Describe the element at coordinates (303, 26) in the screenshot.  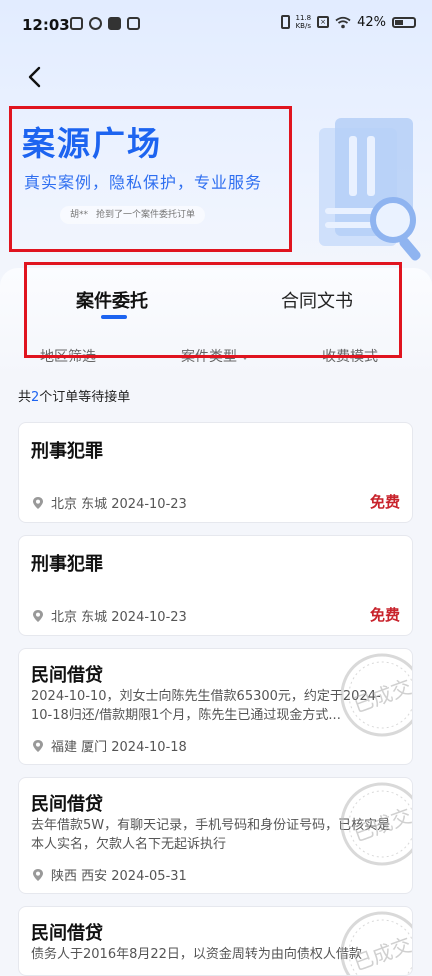
I see `network-speed-unit: KB/s` at that location.